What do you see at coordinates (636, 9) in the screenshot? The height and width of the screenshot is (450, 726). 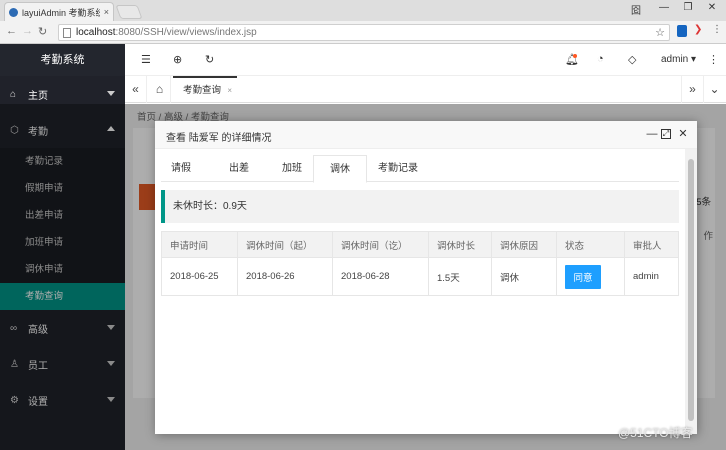 I see `profile-icon: 囵` at bounding box center [636, 9].